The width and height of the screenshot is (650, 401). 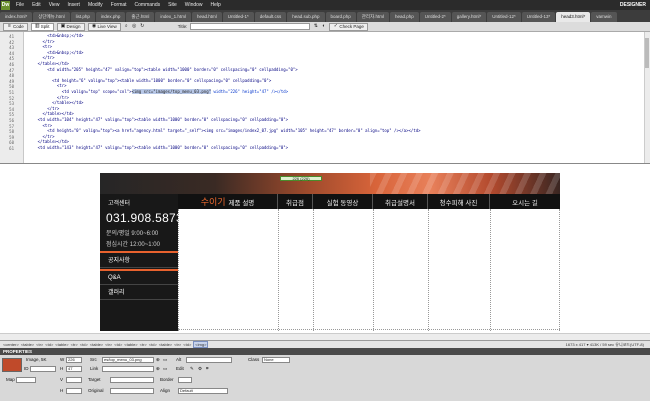 I want to click on menu-edit: Edit, so click(x=36, y=5).